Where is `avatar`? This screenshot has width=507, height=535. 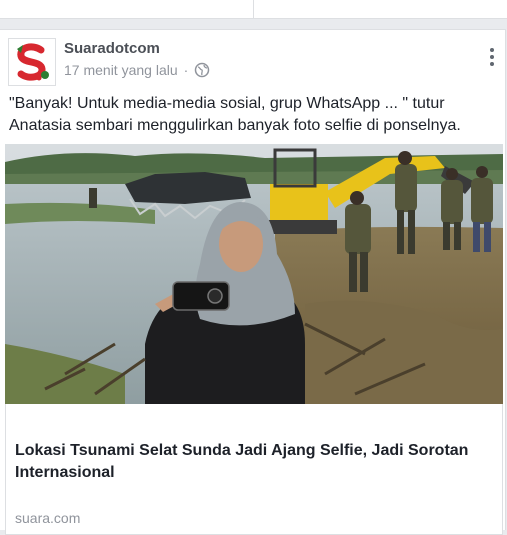
avatar is located at coordinates (32, 62).